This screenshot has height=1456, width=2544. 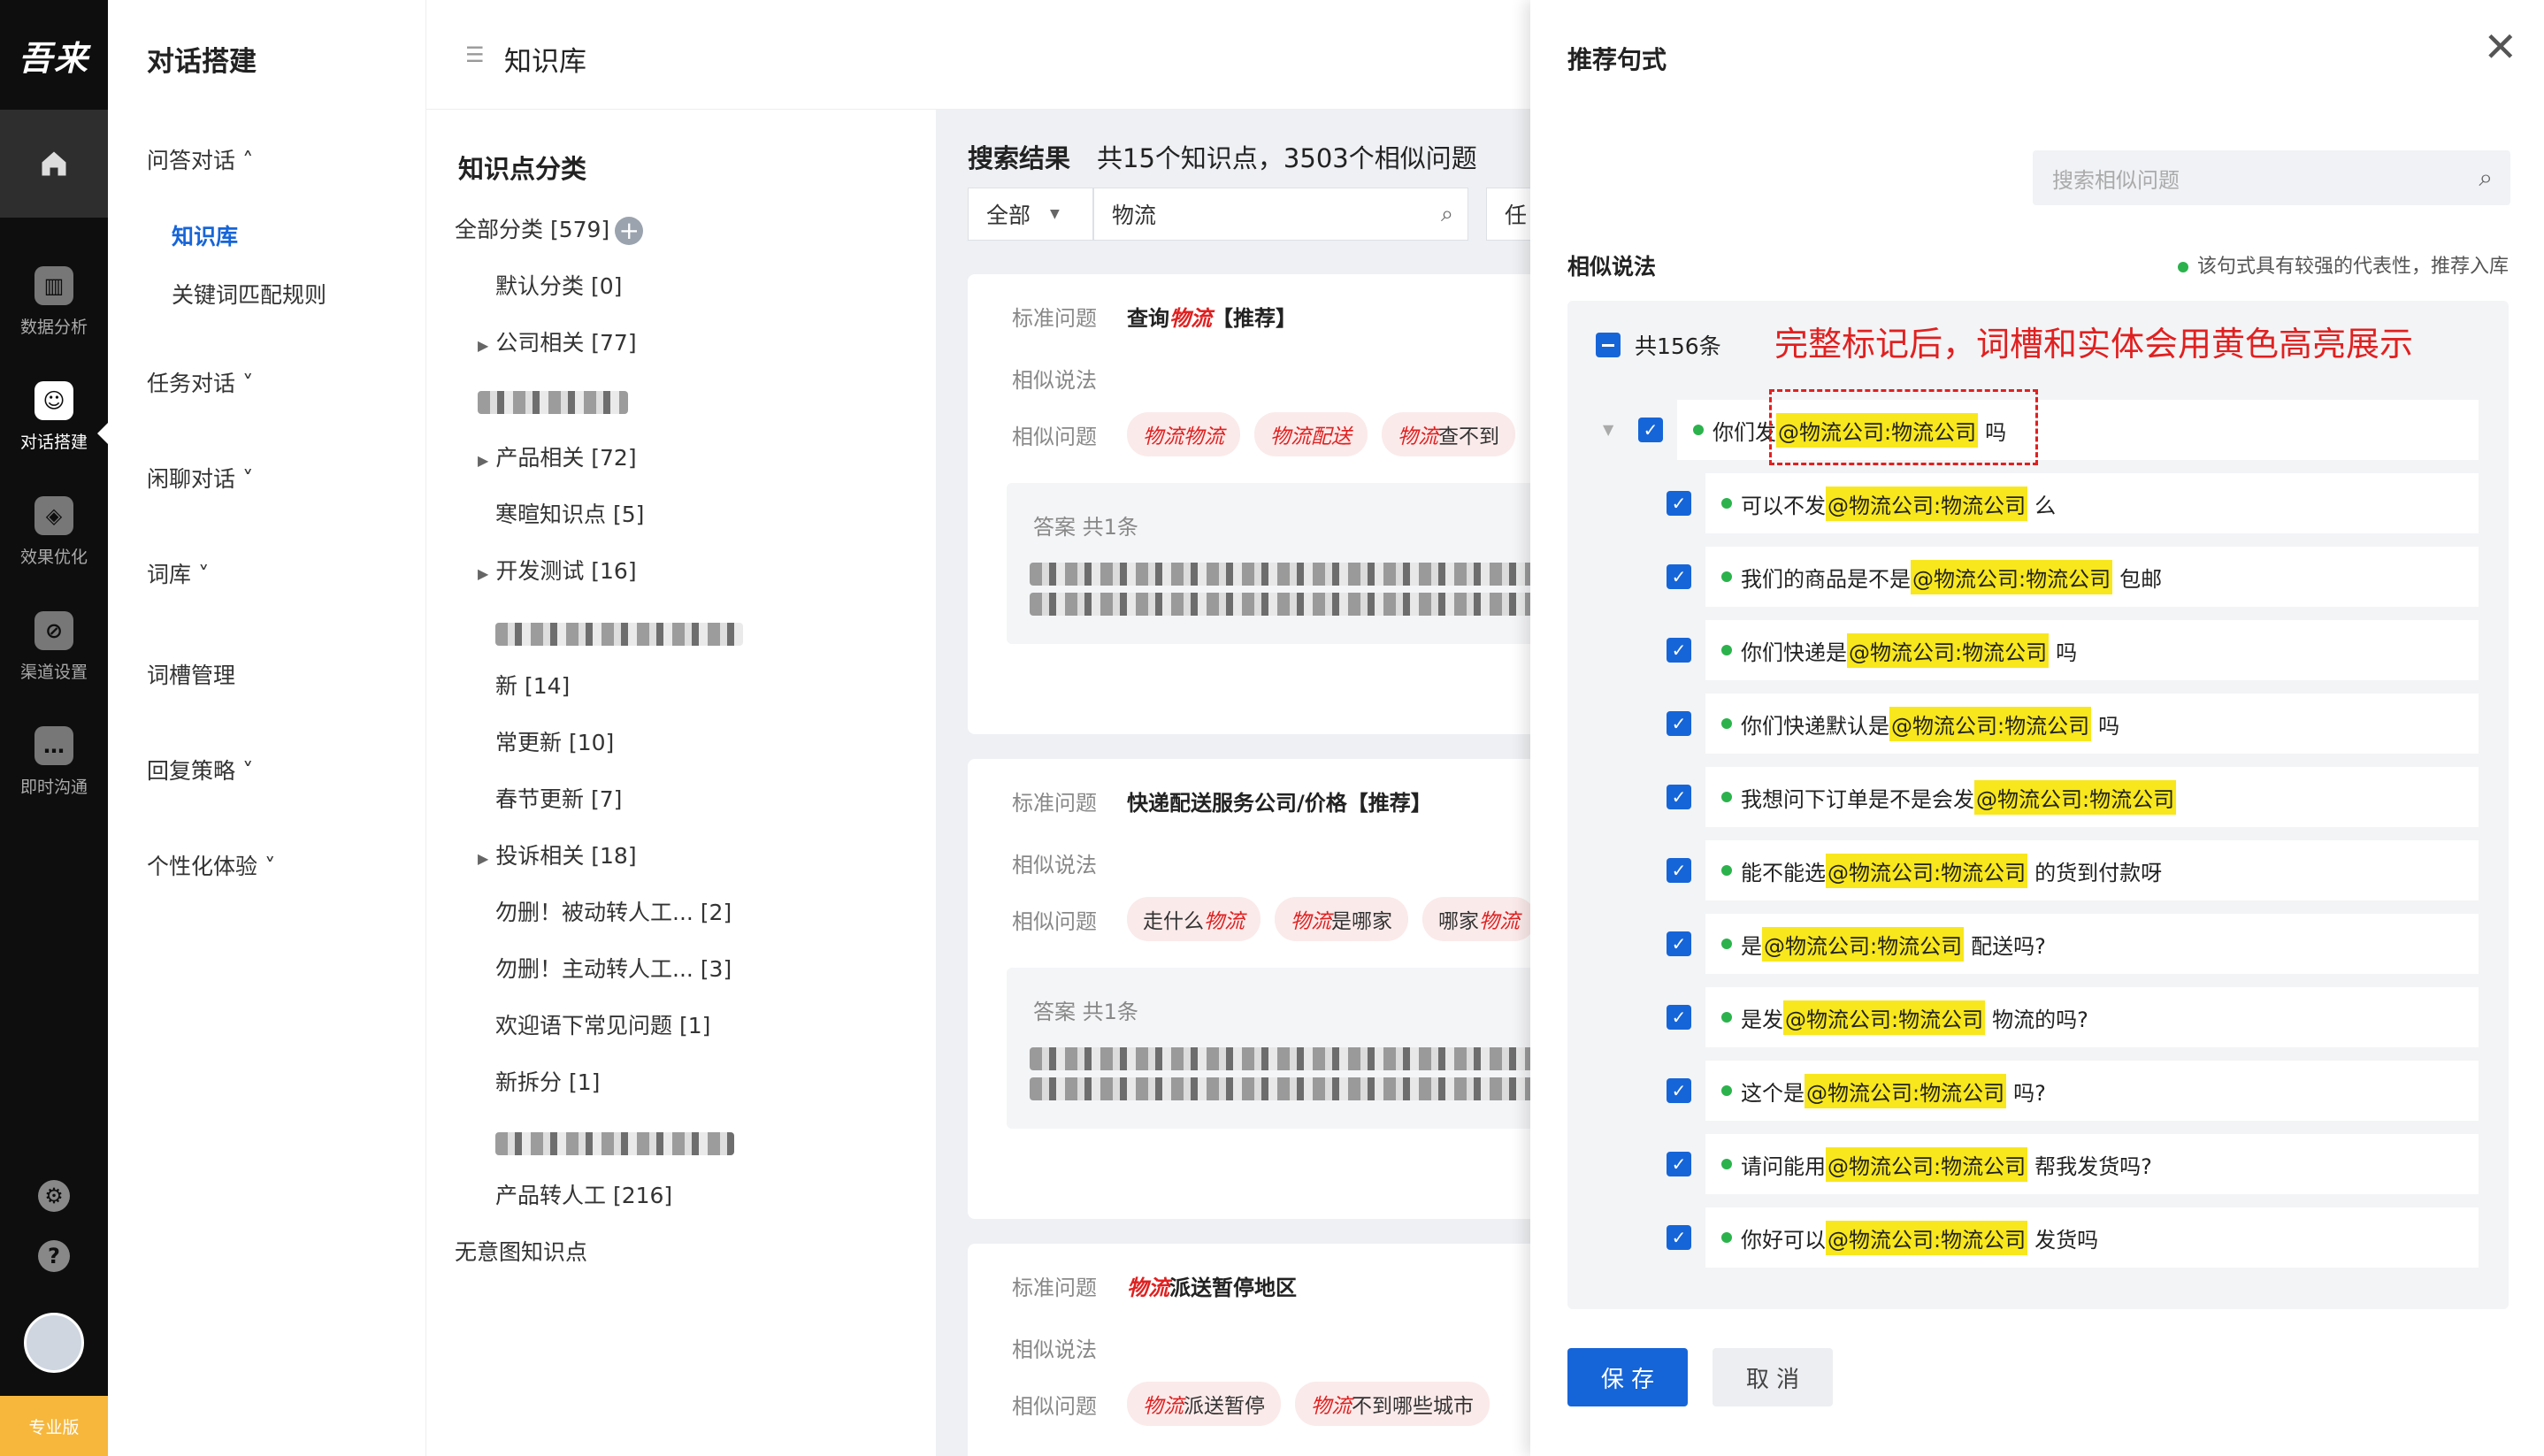 I want to click on knowledge-card: 标准问题 物流派送暂停地区 相似说法 相似问题 物流派送暂停 物流不到哪些城市, so click(x=1249, y=1350).